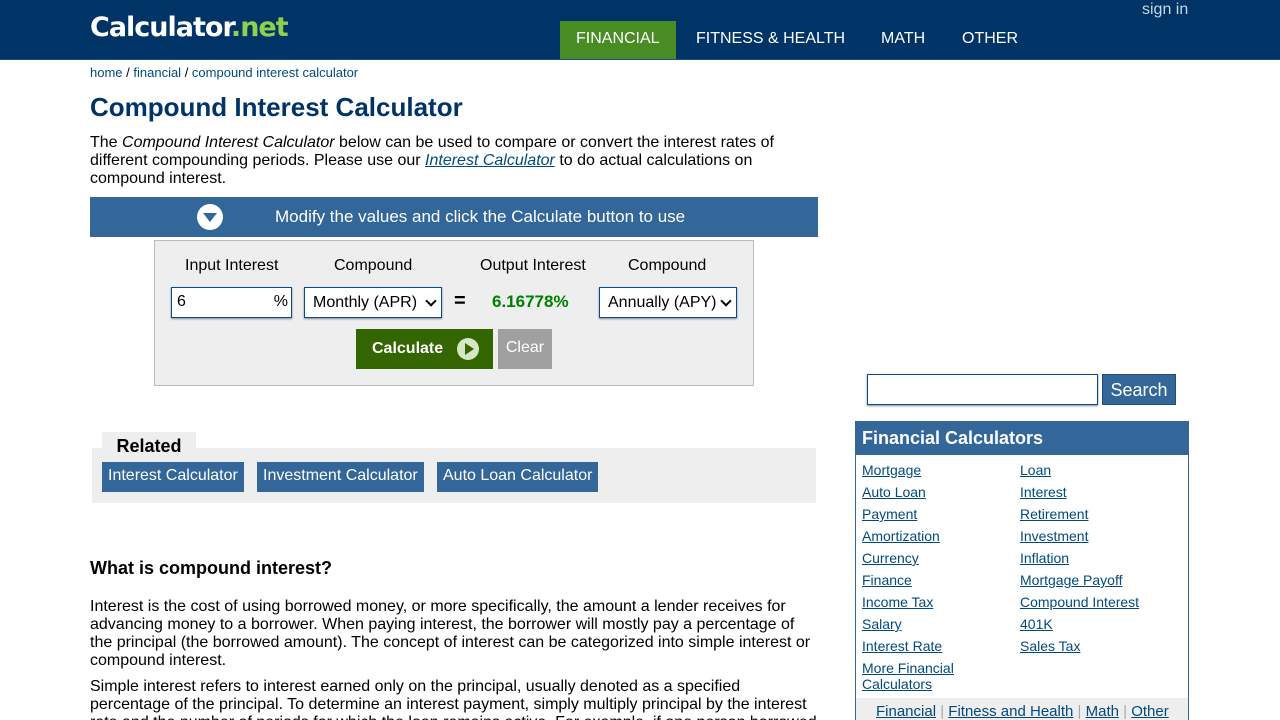  What do you see at coordinates (903, 40) in the screenshot?
I see `nav-math: MATH` at bounding box center [903, 40].